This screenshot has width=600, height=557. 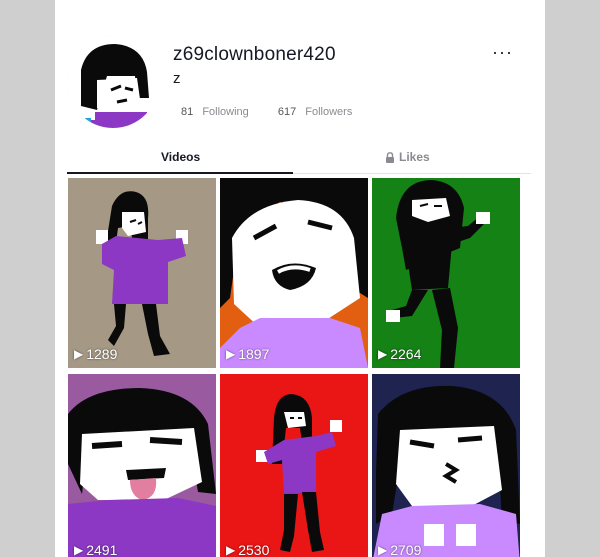 What do you see at coordinates (180, 173) in the screenshot?
I see `active-tab-indicator` at bounding box center [180, 173].